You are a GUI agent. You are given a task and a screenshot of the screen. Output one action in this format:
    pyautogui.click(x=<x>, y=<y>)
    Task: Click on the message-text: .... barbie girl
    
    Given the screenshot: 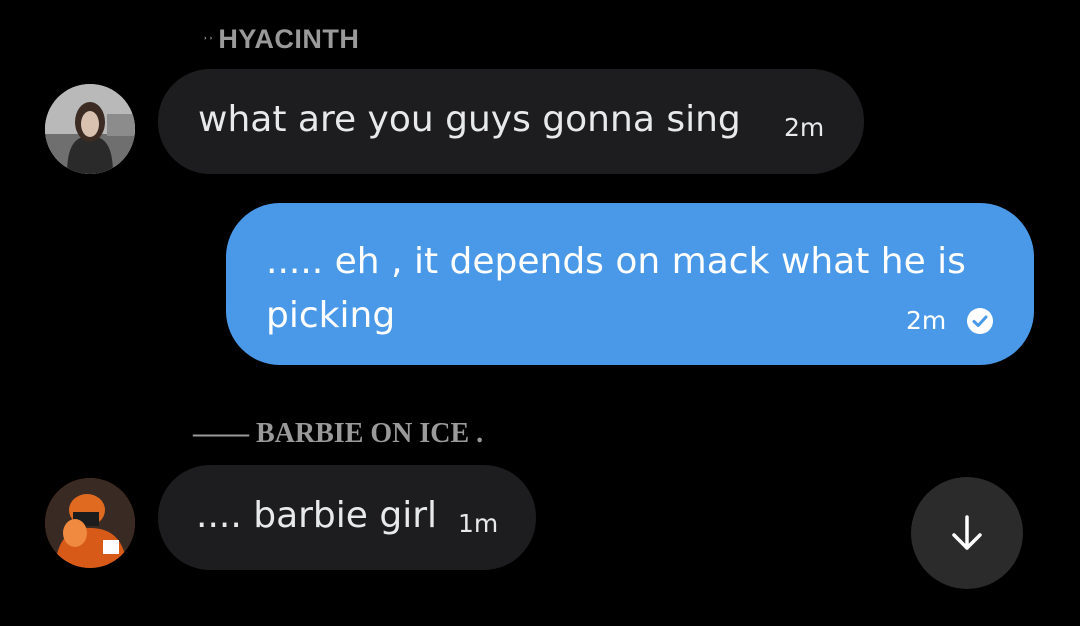 What is the action you would take?
    pyautogui.click(x=317, y=515)
    